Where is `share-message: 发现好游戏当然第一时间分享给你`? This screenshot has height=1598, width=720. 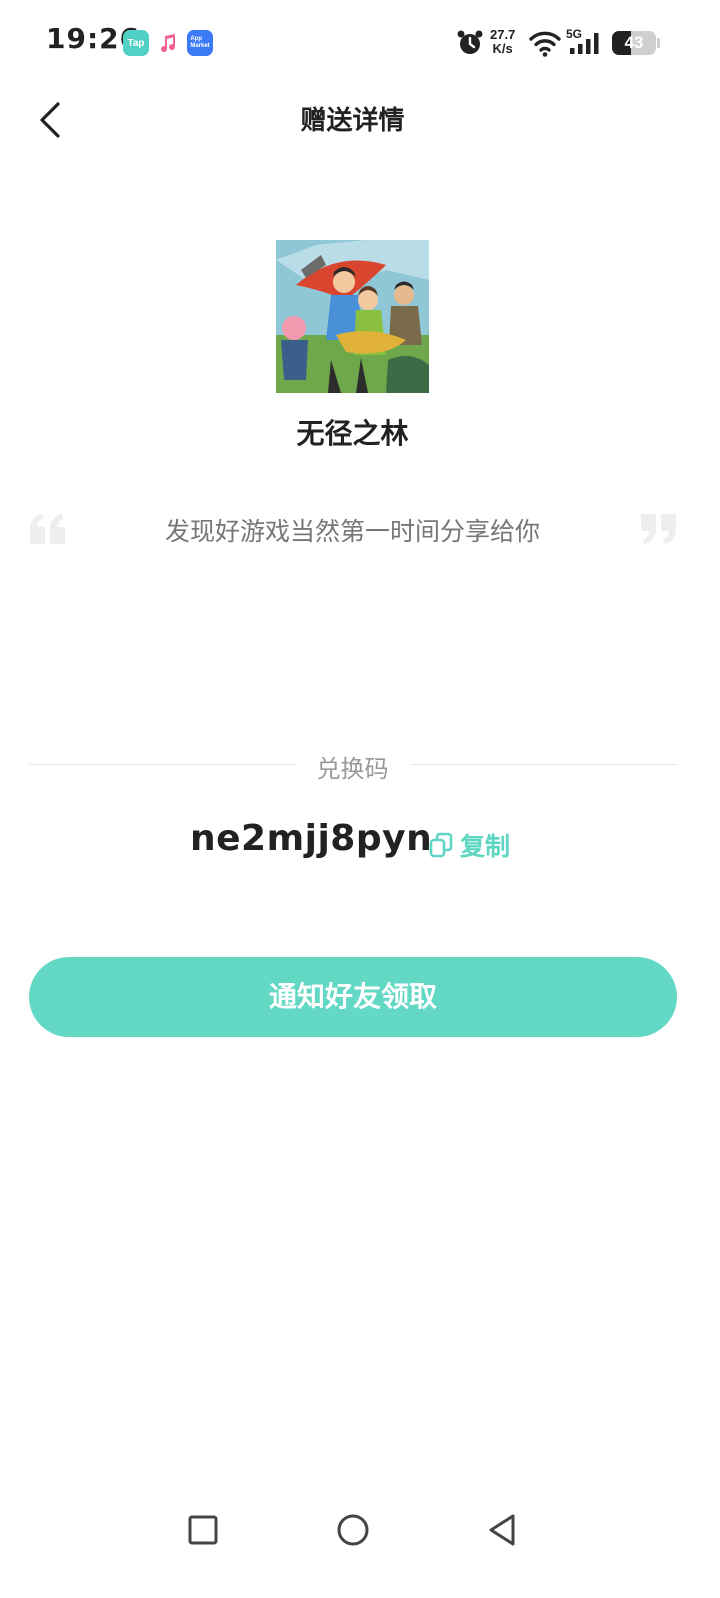
share-message: 发现好游戏当然第一时间分享给你 is located at coordinates (352, 531).